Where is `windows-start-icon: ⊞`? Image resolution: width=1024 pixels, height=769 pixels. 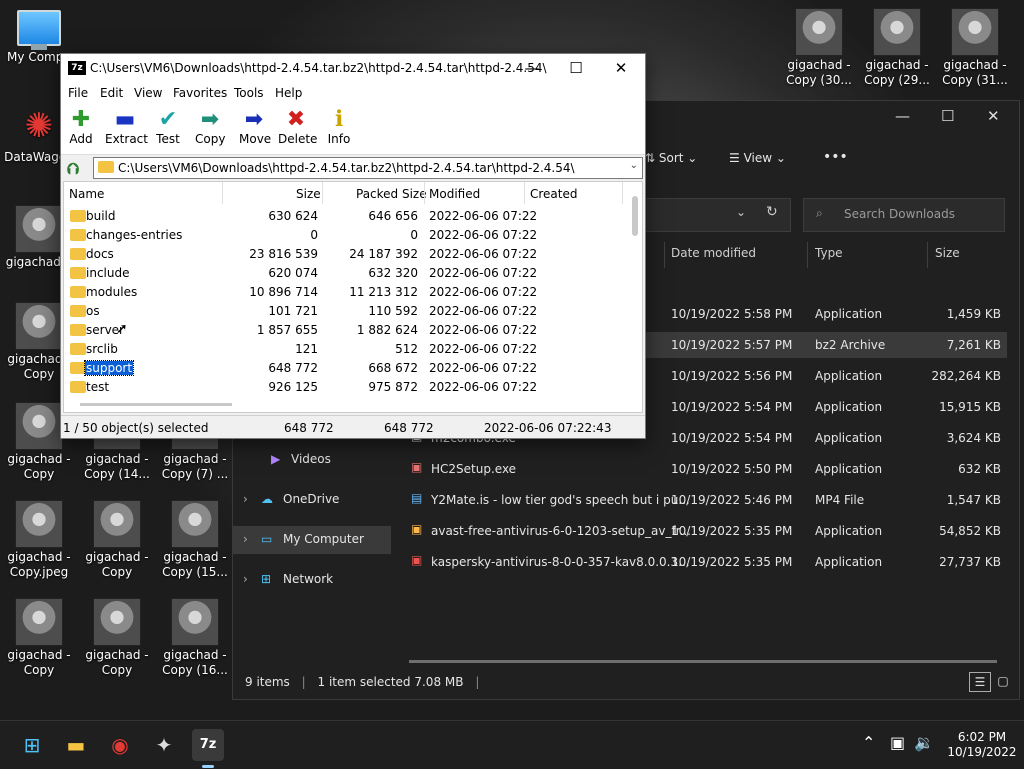 windows-start-icon: ⊞ is located at coordinates (32, 745).